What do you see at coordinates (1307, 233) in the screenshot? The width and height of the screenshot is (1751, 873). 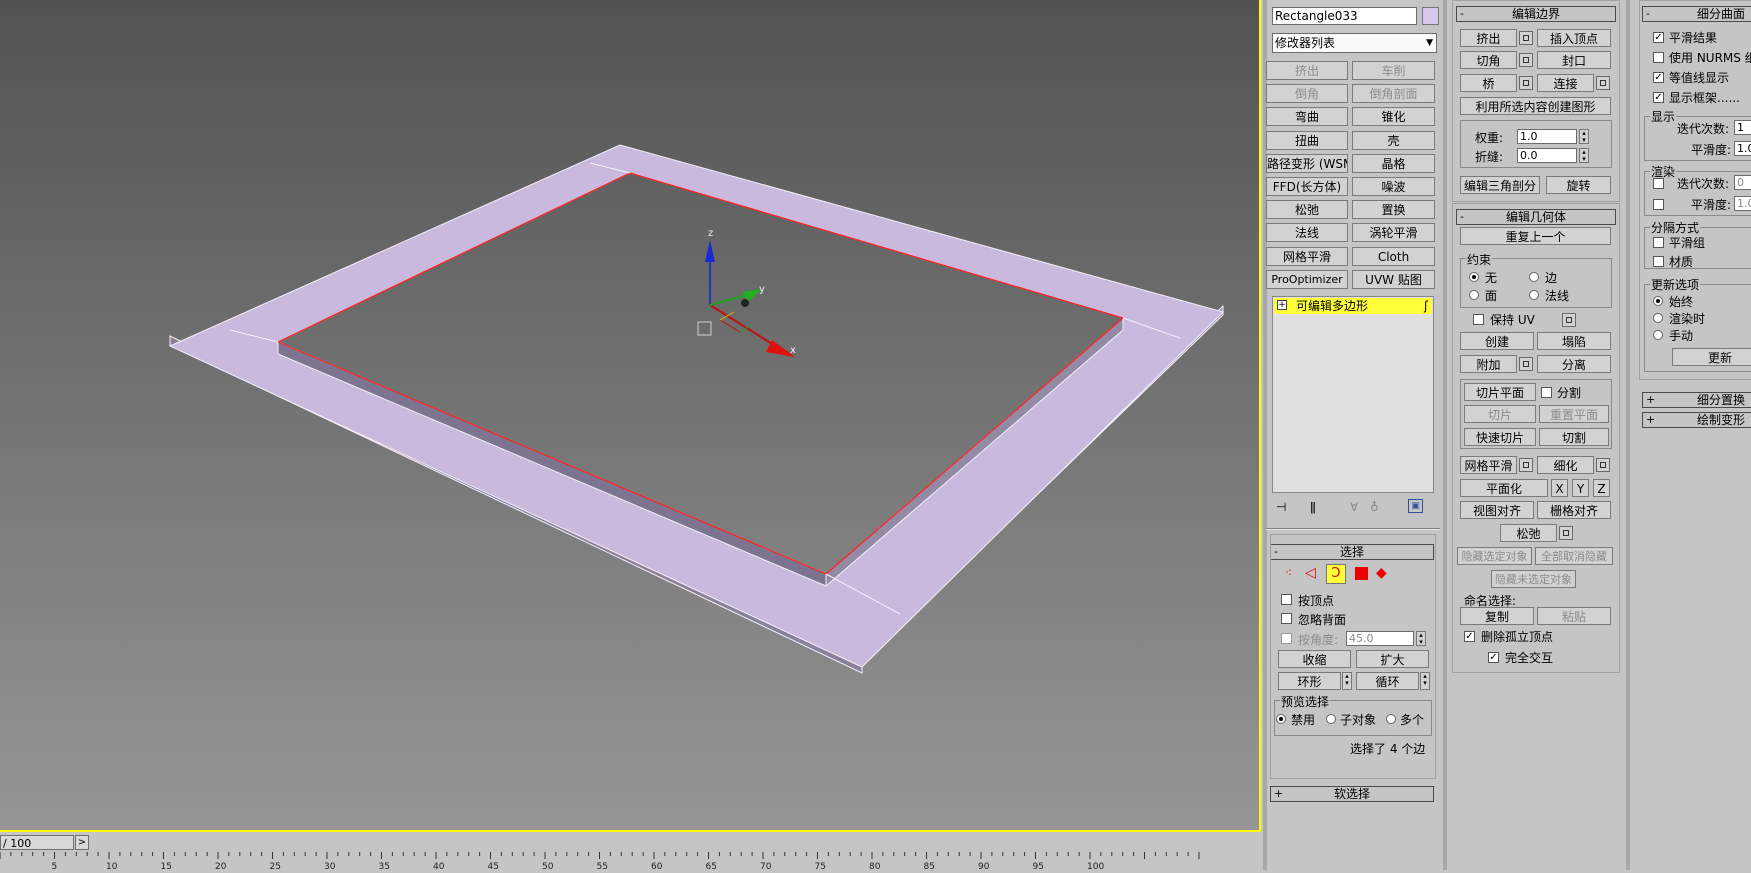 I see `modifier-button: 法线` at bounding box center [1307, 233].